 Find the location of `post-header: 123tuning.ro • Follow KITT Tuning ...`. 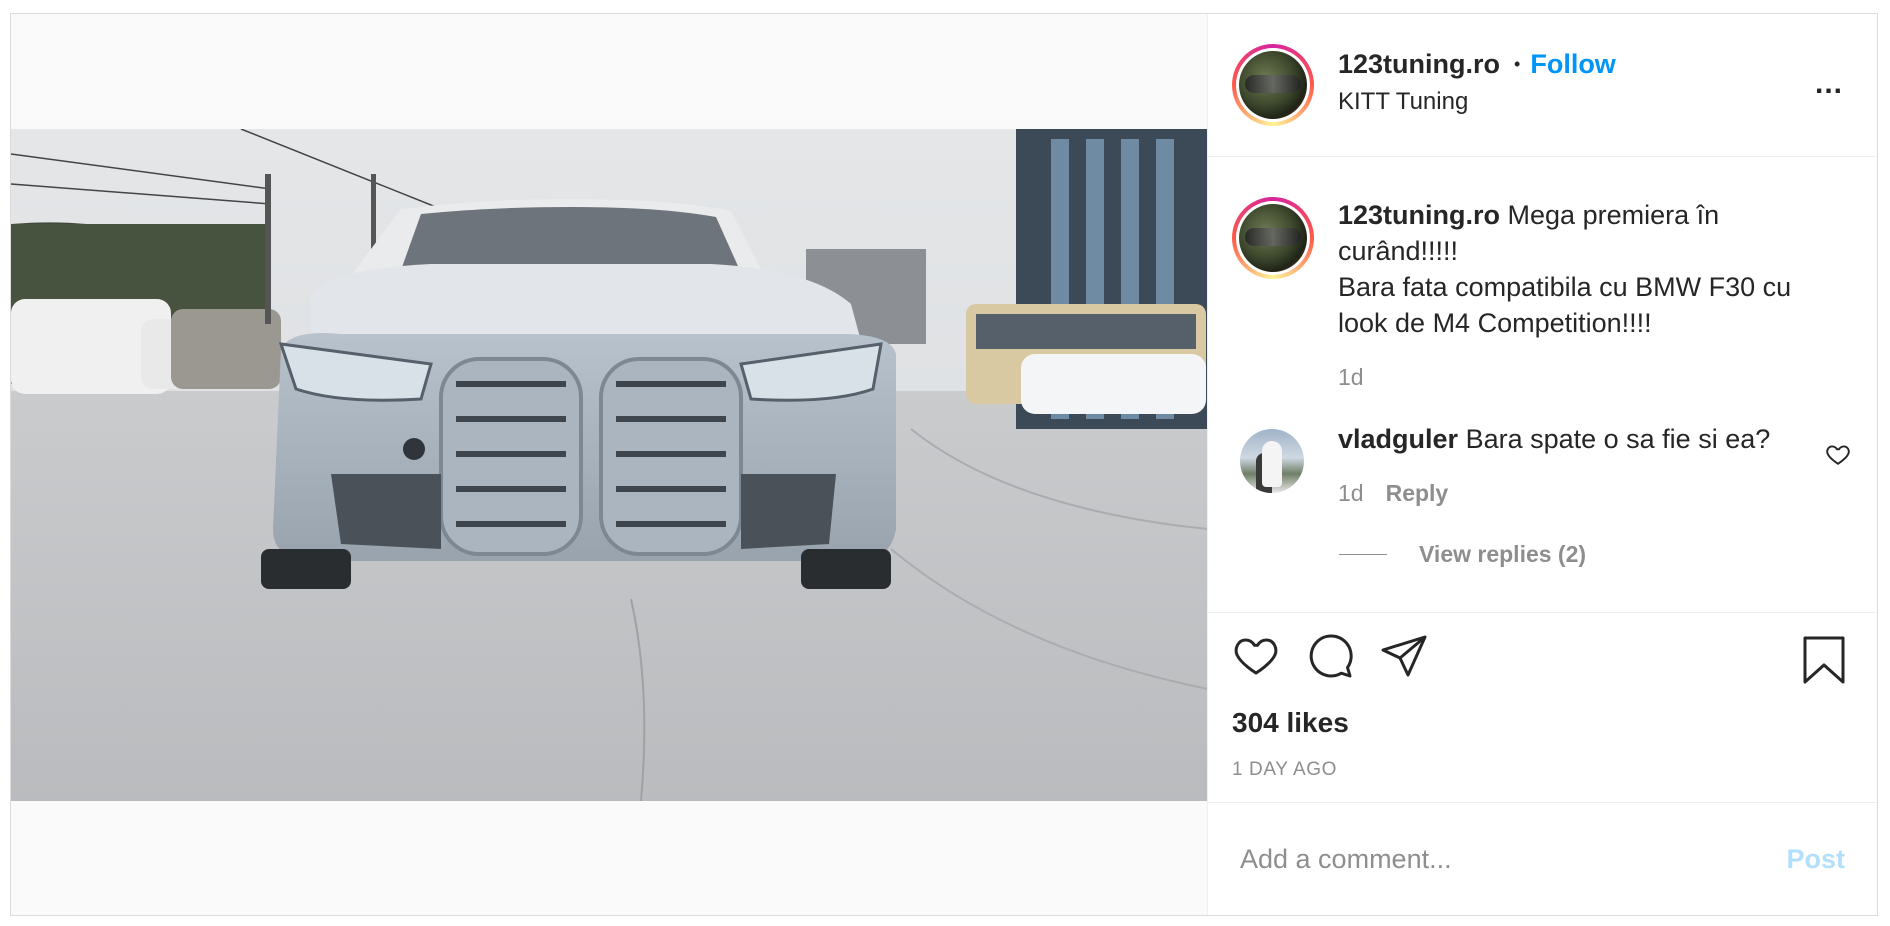

post-header: 123tuning.ro • Follow KITT Tuning ... is located at coordinates (1542, 85).